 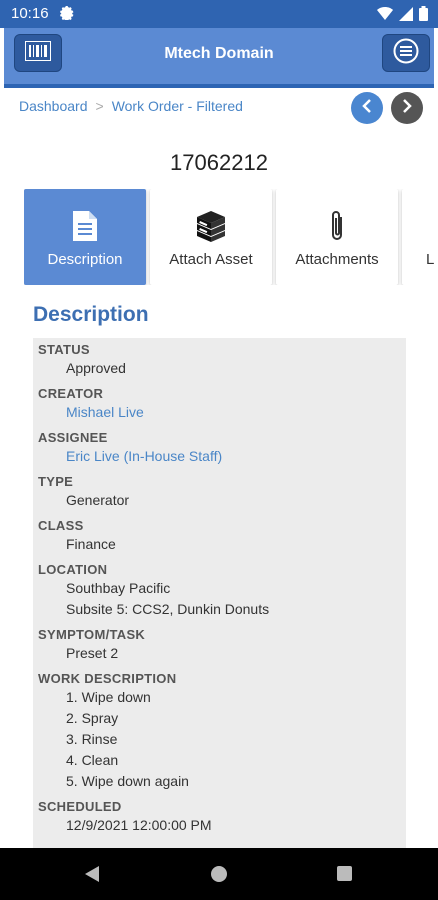 I want to click on section-title: Description, so click(x=91, y=314).